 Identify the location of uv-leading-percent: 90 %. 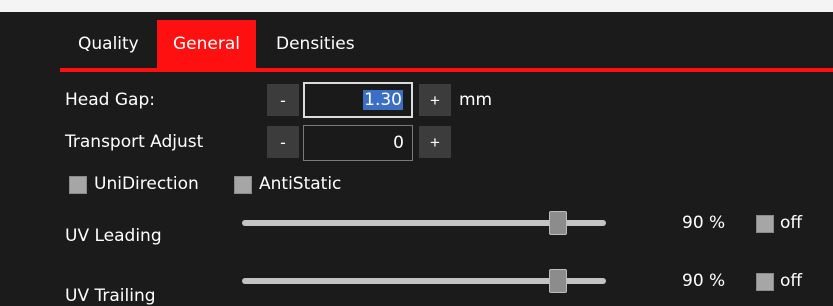
(704, 223).